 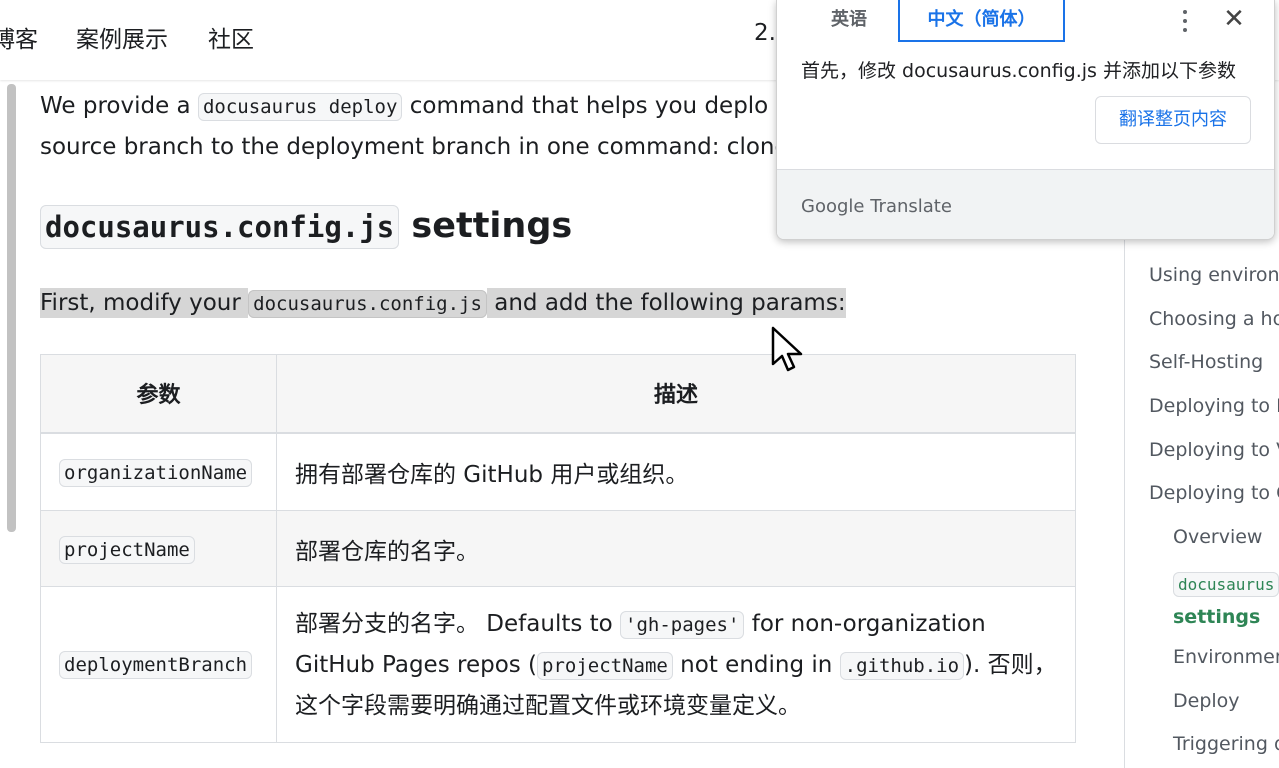 What do you see at coordinates (11, 308) in the screenshot?
I see `page-scrollbar-thumb` at bounding box center [11, 308].